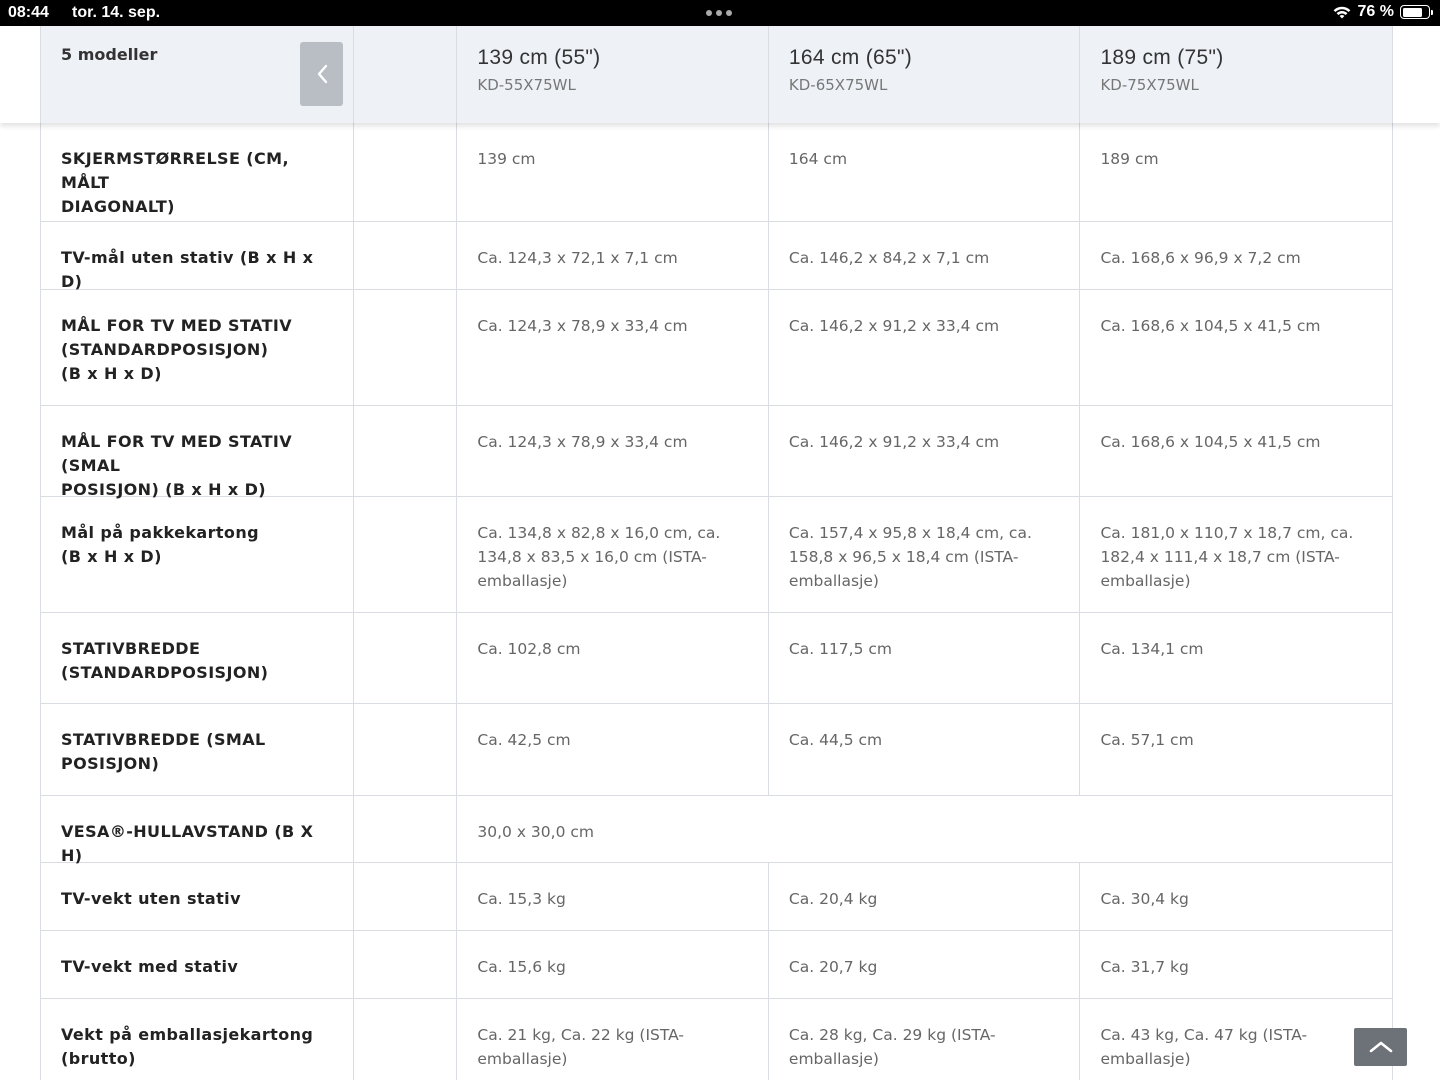  I want to click on spec-value: Ca. 15,3 kg, so click(521, 899).